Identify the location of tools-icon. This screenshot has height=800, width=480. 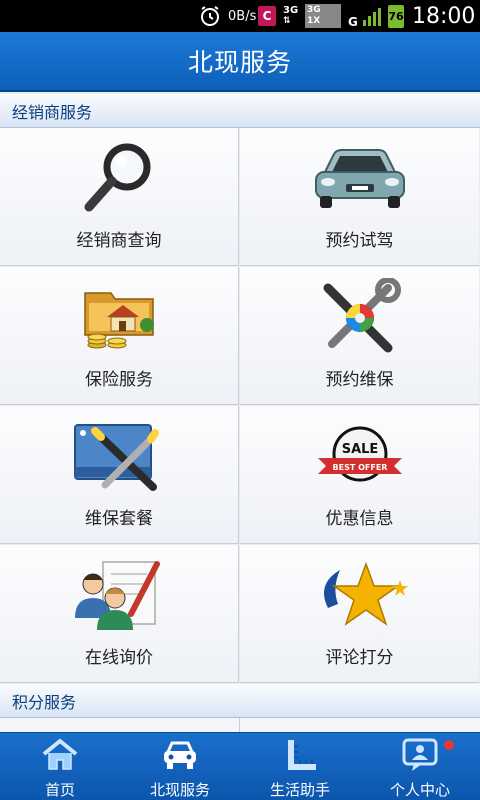
(359, 318).